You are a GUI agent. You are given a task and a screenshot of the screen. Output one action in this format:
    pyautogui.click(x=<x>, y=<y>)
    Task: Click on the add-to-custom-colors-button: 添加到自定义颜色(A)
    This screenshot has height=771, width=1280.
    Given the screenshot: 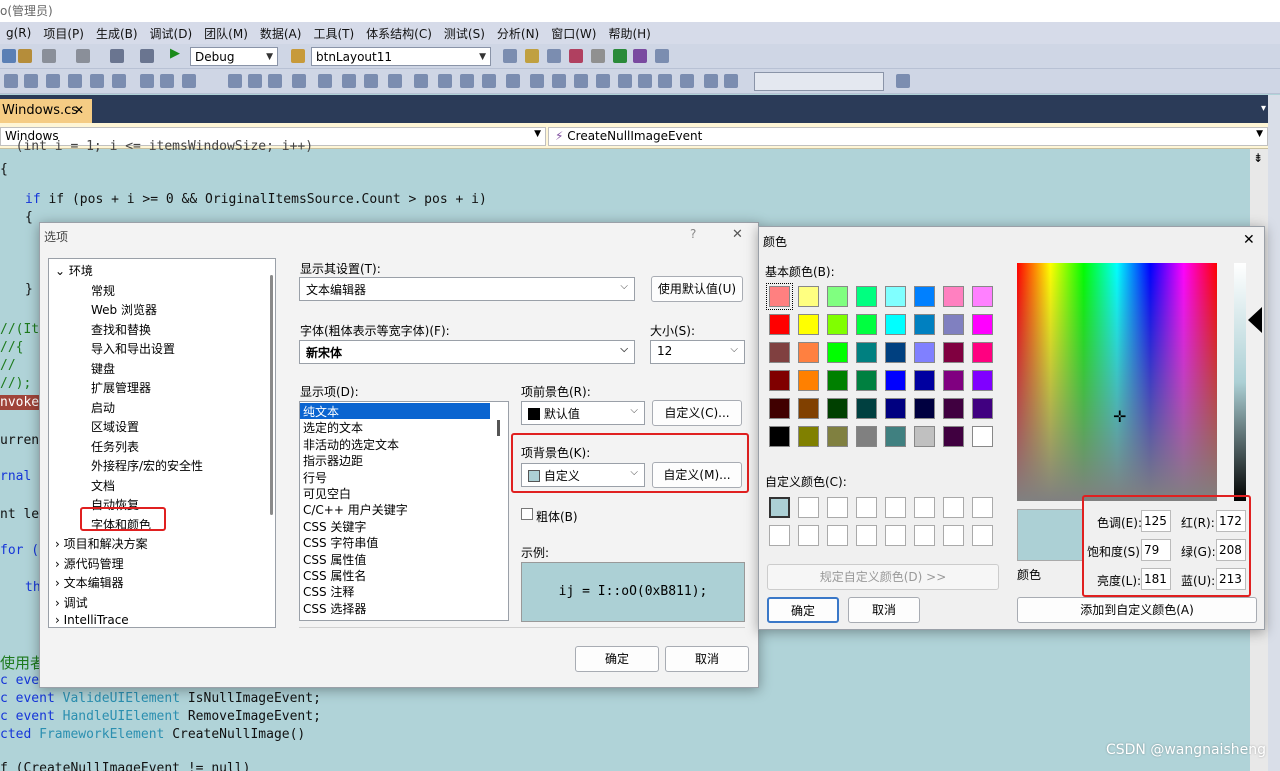 What is the action you would take?
    pyautogui.click(x=1137, y=610)
    